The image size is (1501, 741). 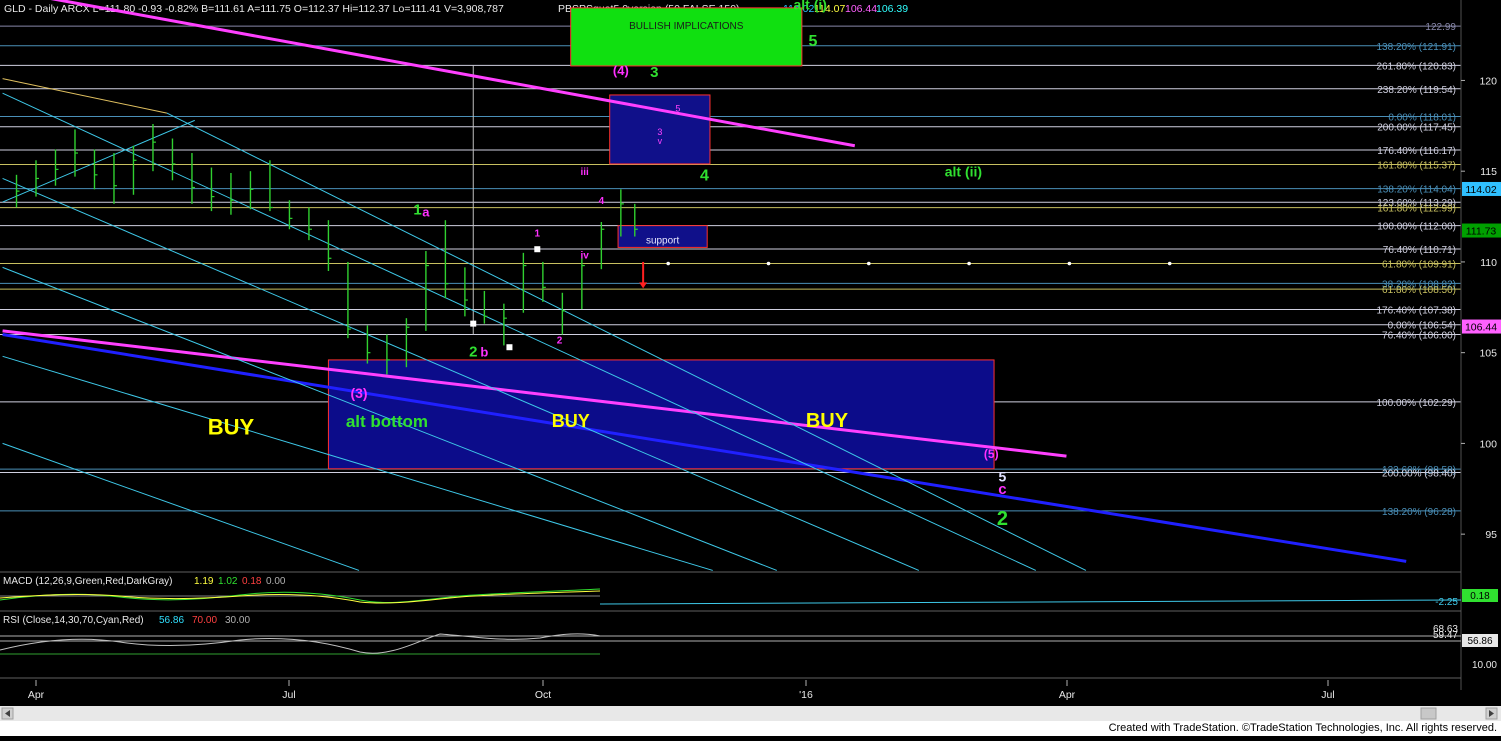 I want to click on fib-level-label: 76.40% (106.00), so click(x=1419, y=336).